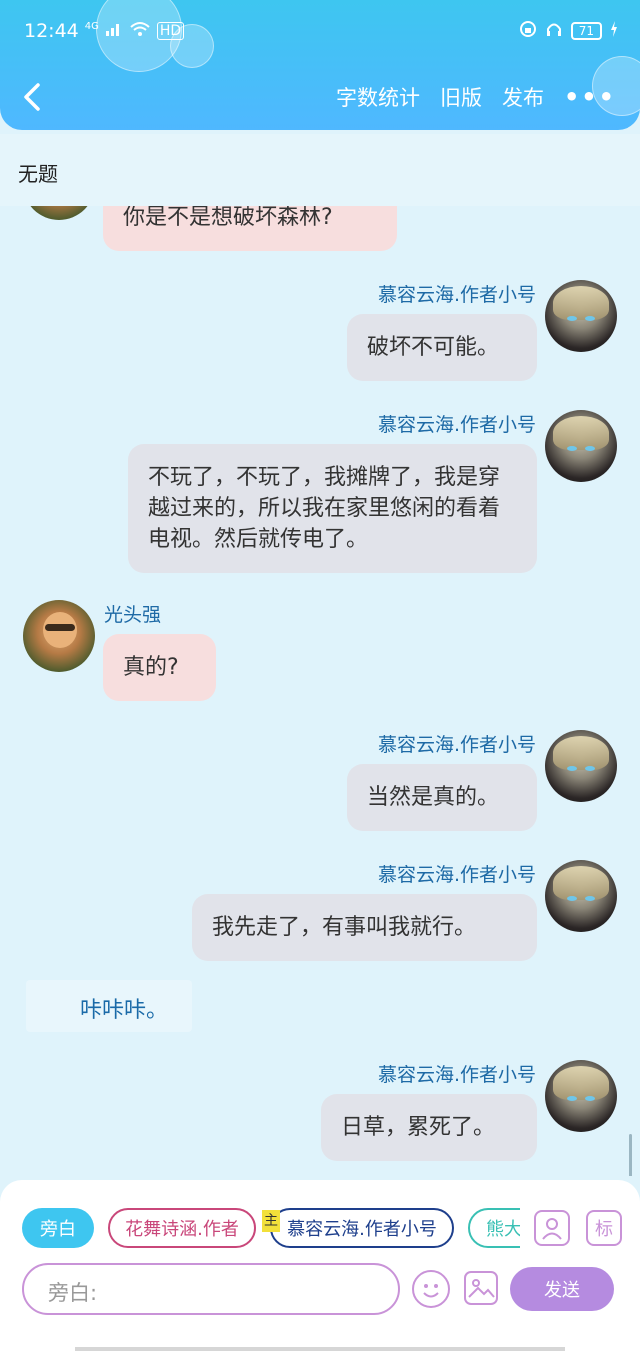 The image size is (640, 1351). What do you see at coordinates (271, 1221) in the screenshot?
I see `host-badge: 主` at bounding box center [271, 1221].